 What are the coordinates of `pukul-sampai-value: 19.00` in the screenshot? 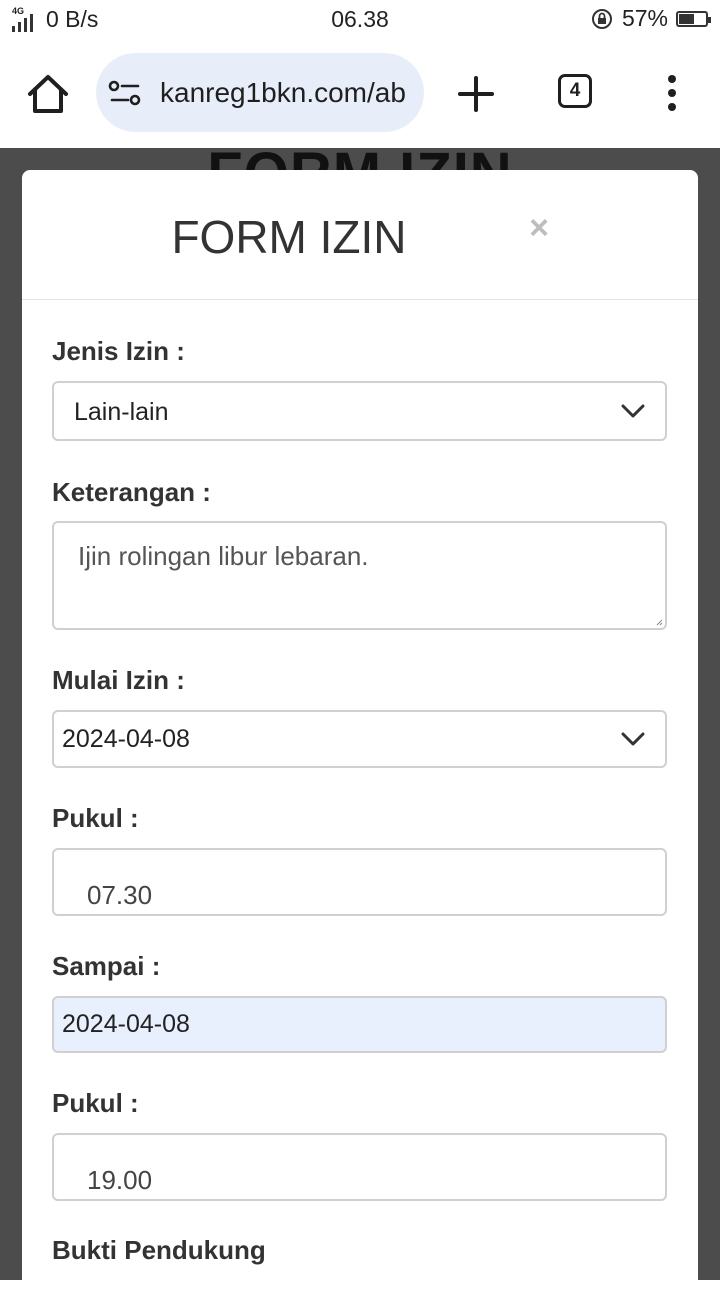 It's located at (120, 1180).